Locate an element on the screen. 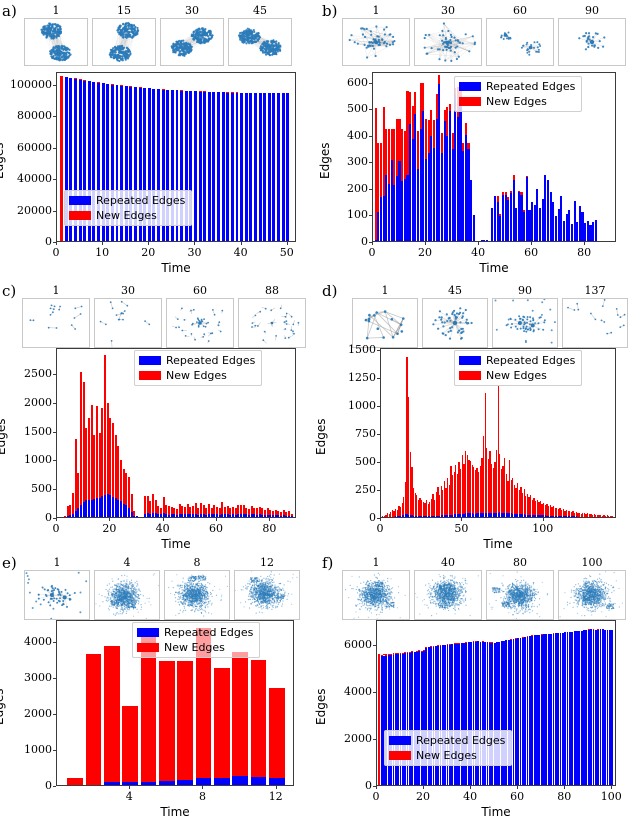 This screenshot has height=824, width=640. y-axis-tick-label: 400 is located at coordinates (350, 135).